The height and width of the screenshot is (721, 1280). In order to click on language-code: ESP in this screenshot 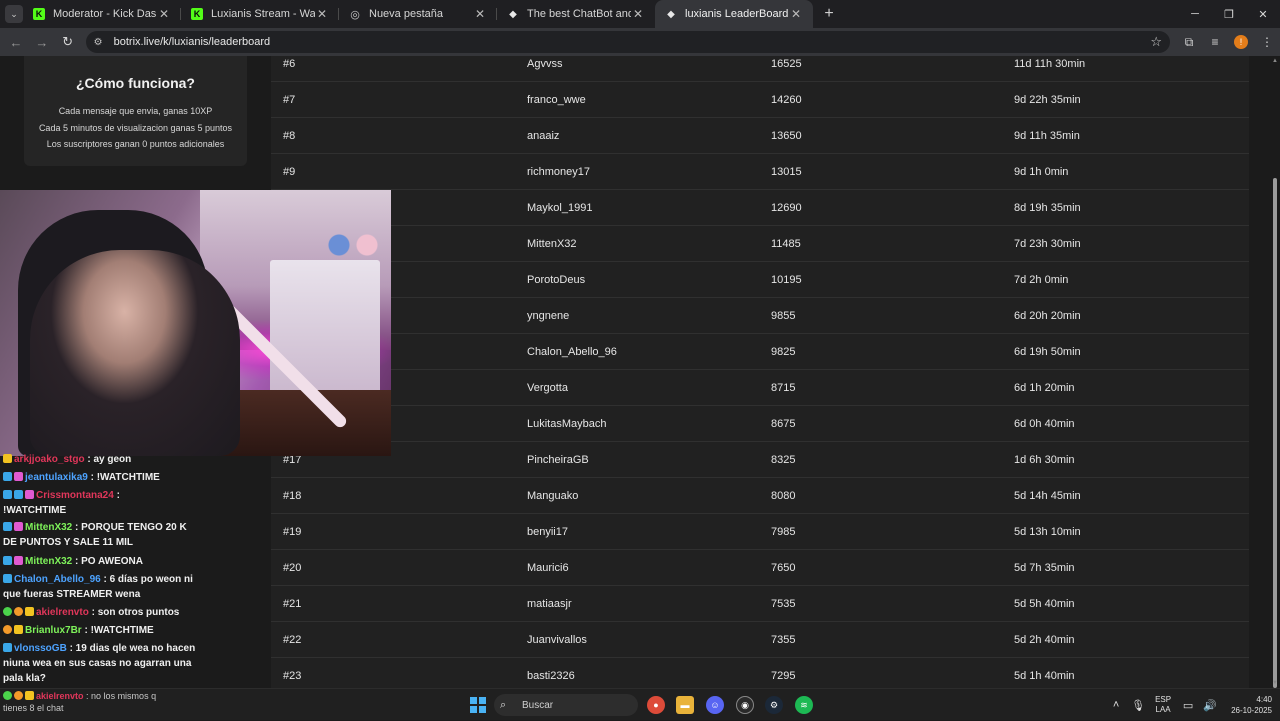, I will do `click(1163, 699)`.